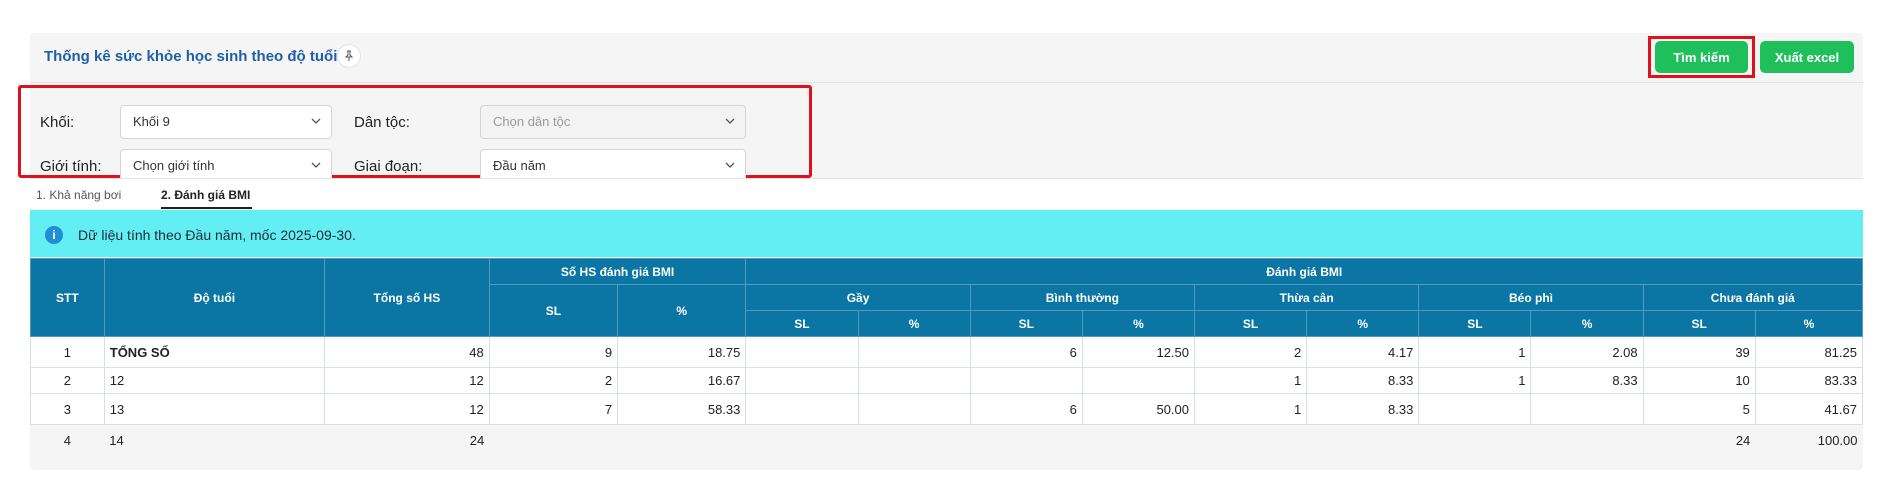  I want to click on header-do-tuoi: Độ tuổi, so click(214, 297).